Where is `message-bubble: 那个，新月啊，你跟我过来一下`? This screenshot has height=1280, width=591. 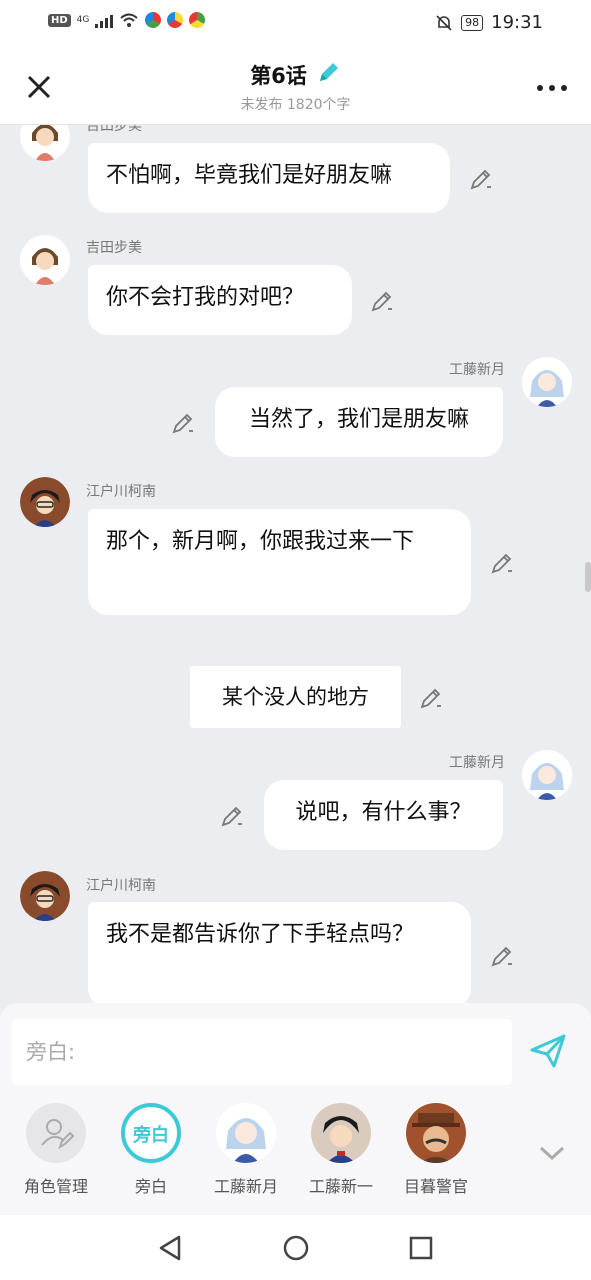 message-bubble: 那个，新月啊，你跟我过来一下 is located at coordinates (279, 562).